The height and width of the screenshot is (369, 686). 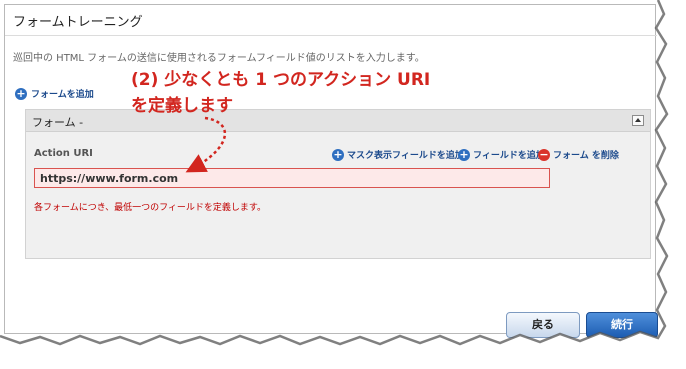 What do you see at coordinates (78, 22) in the screenshot?
I see `dialog-title: フォームトレーニング` at bounding box center [78, 22].